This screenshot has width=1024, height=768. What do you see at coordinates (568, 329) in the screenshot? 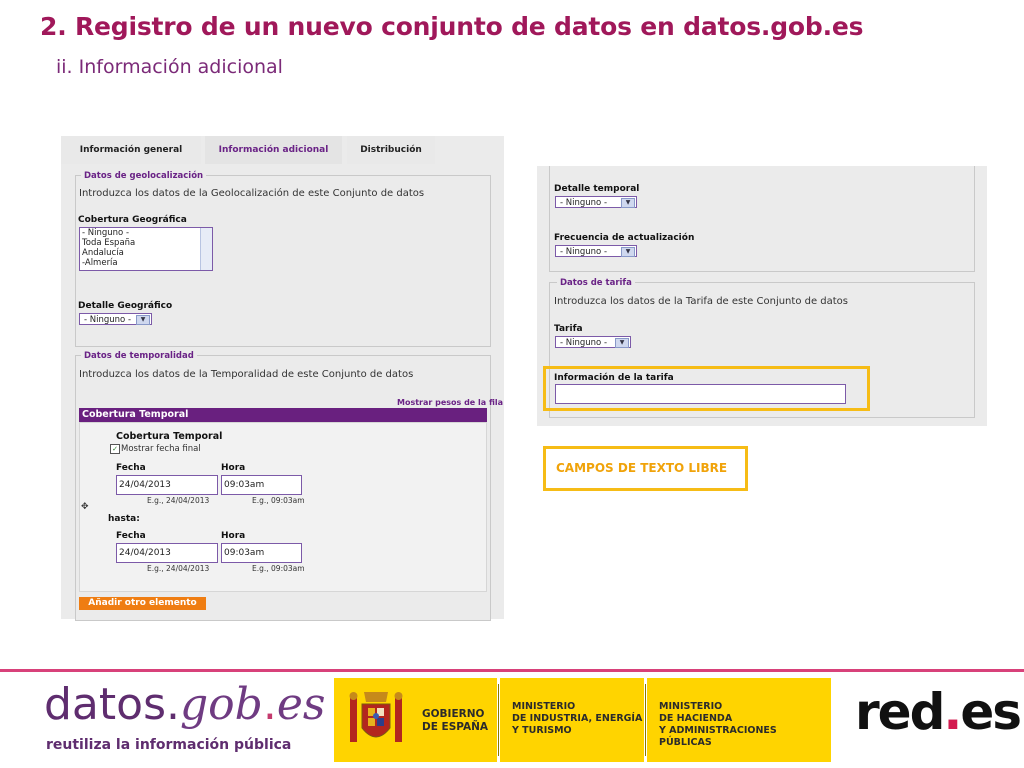
I see `tarifa-label: Tarifa` at bounding box center [568, 329].